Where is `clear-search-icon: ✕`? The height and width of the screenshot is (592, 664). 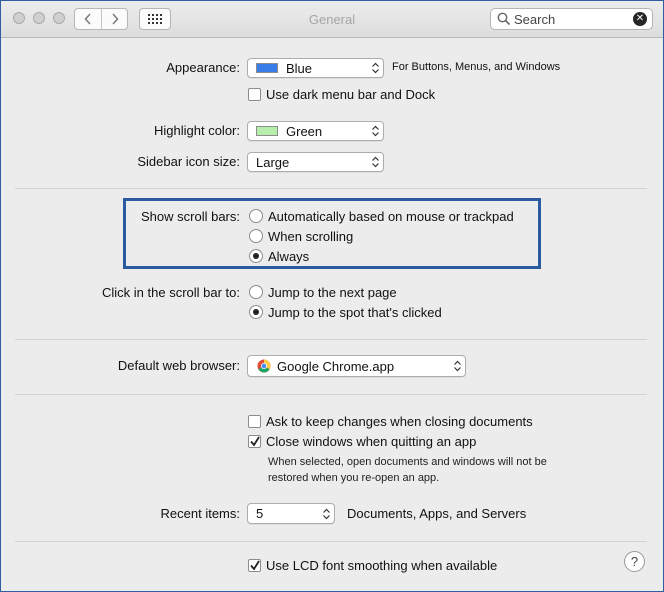 clear-search-icon: ✕ is located at coordinates (640, 19).